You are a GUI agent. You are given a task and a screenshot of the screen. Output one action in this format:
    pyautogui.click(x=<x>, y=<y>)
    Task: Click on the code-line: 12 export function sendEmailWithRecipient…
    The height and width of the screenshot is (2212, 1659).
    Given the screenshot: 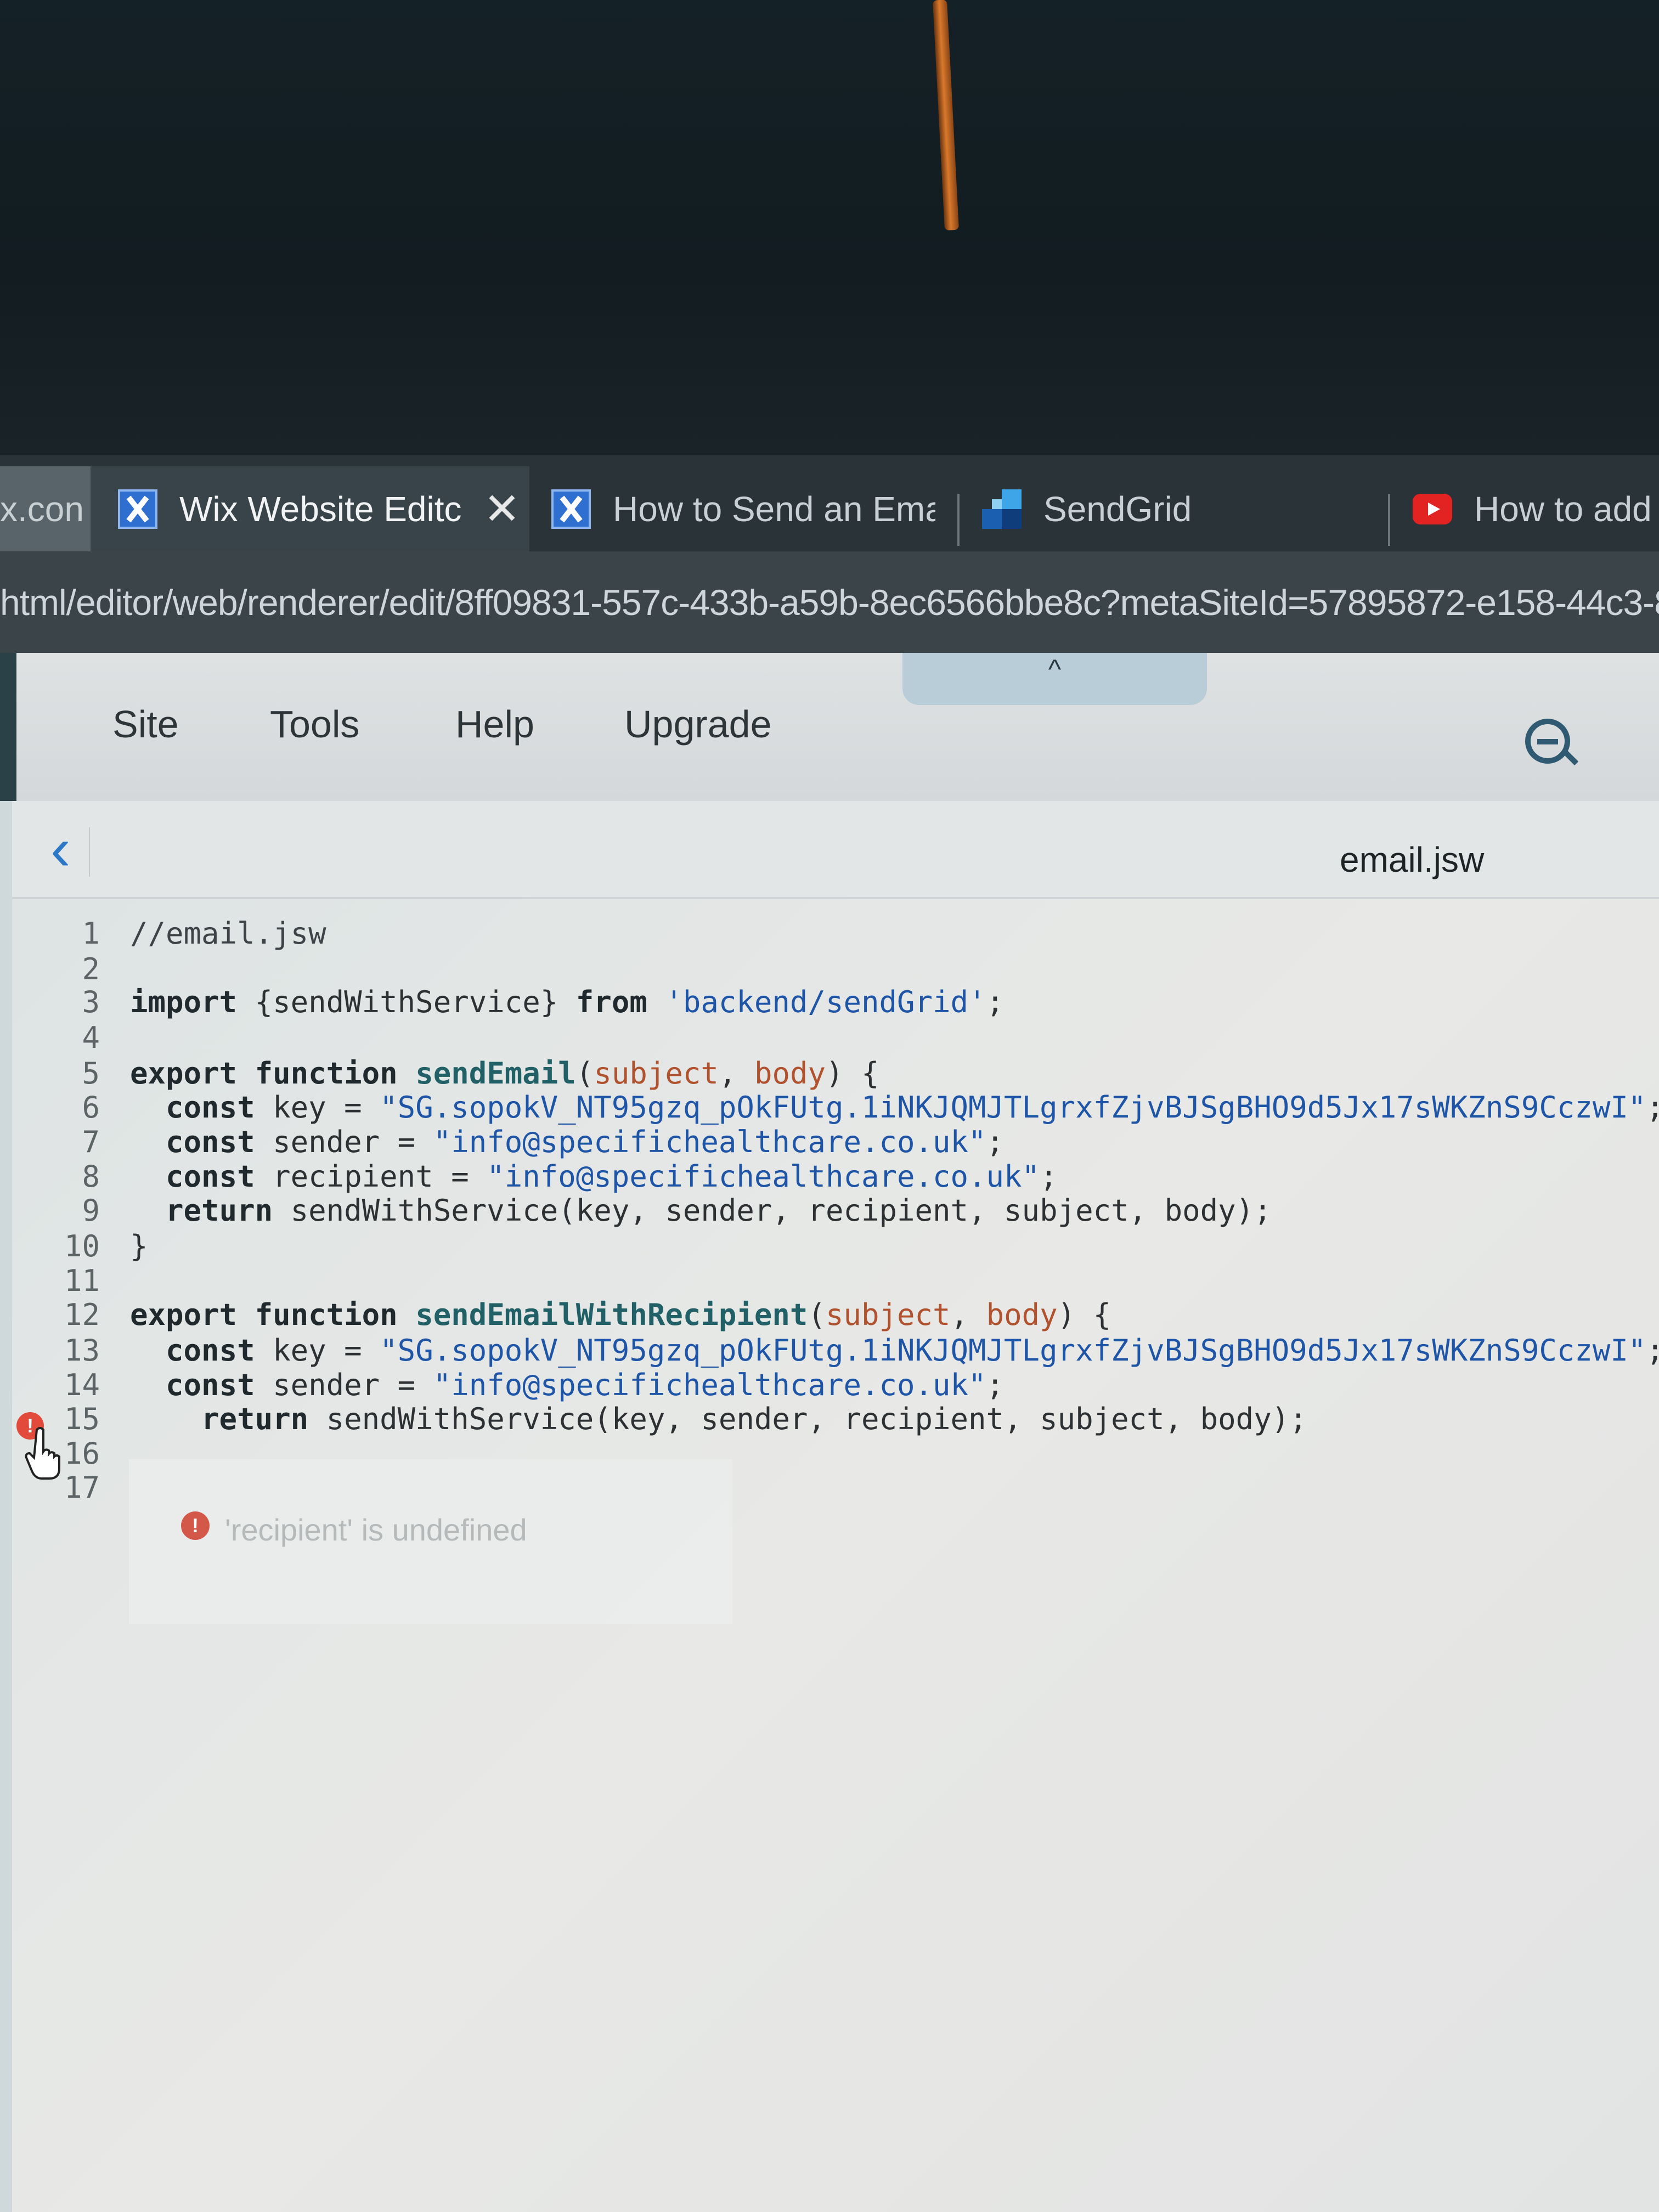 What is the action you would take?
    pyautogui.click(x=835, y=1315)
    